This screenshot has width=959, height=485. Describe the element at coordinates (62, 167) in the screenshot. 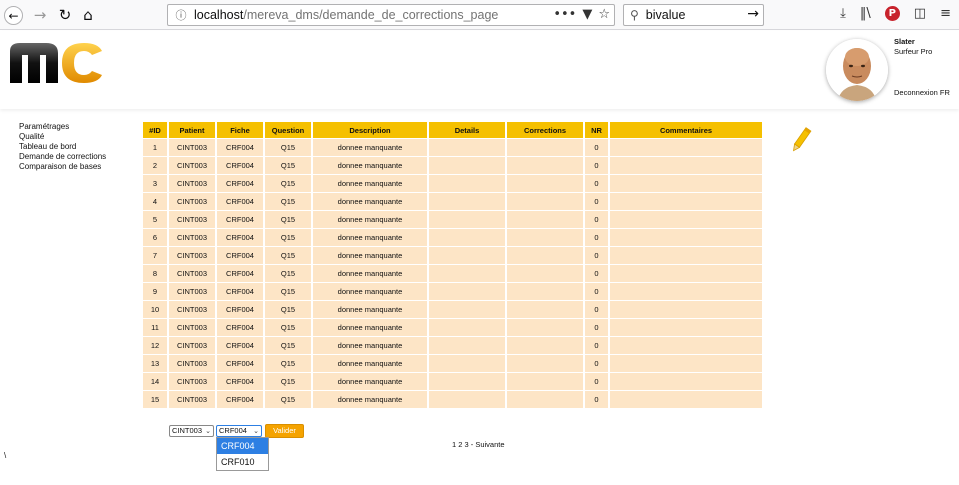

I see `sidebar-item-comparaison-de-bases: Comparaison de bases` at that location.